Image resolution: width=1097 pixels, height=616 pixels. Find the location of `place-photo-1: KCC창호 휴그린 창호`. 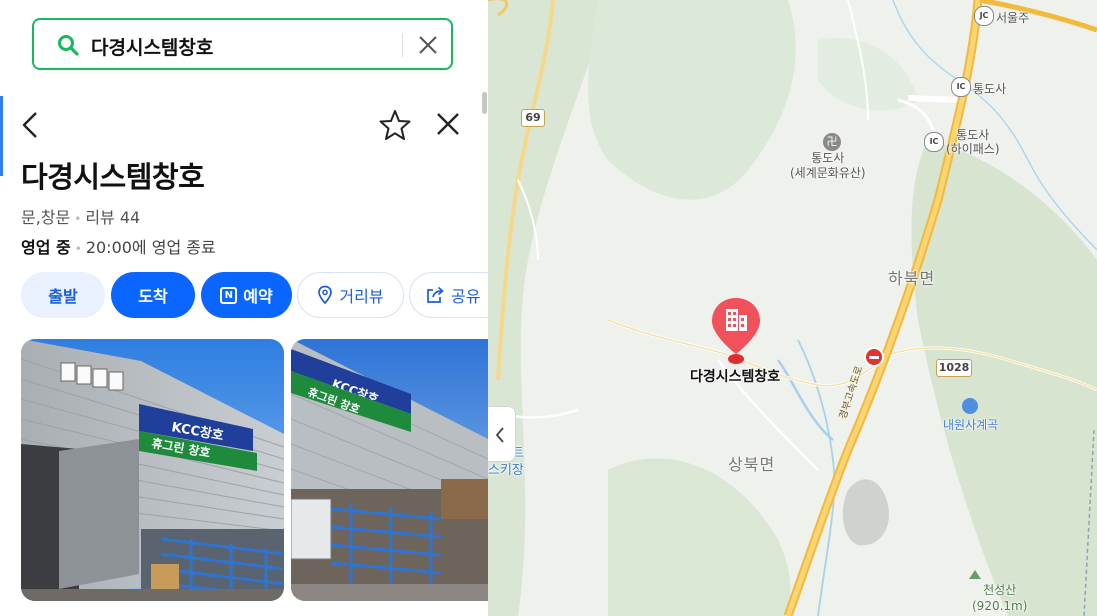

place-photo-1: KCC창호 휴그린 창호 is located at coordinates (152, 470).